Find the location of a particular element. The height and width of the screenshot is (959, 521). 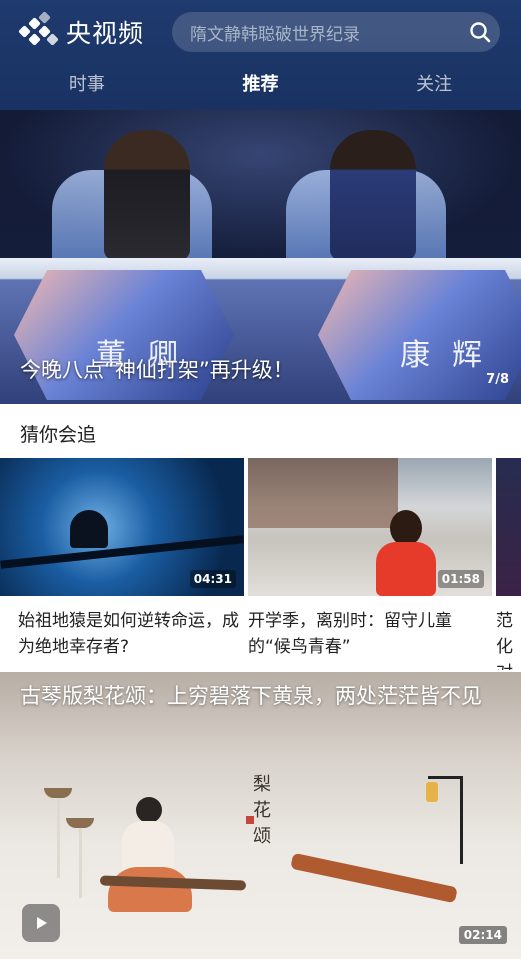

search-bar: 隋文静韩聪破世界纪录 is located at coordinates (336, 32).